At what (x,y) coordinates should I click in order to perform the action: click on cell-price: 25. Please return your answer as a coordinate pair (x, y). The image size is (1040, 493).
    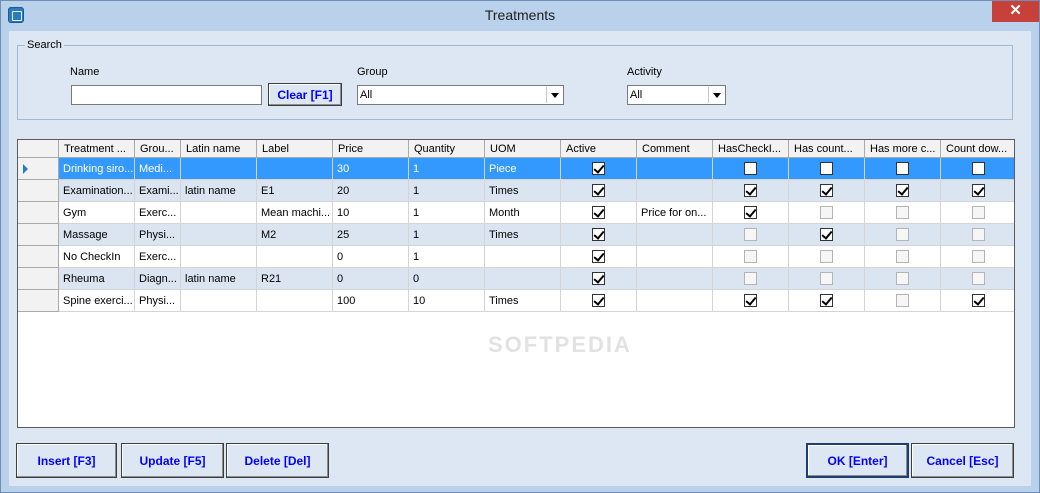
    Looking at the image, I should click on (371, 235).